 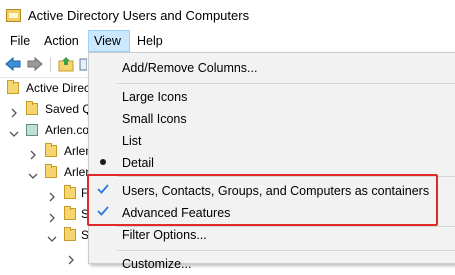 What do you see at coordinates (61, 41) in the screenshot?
I see `menu-action: Action` at bounding box center [61, 41].